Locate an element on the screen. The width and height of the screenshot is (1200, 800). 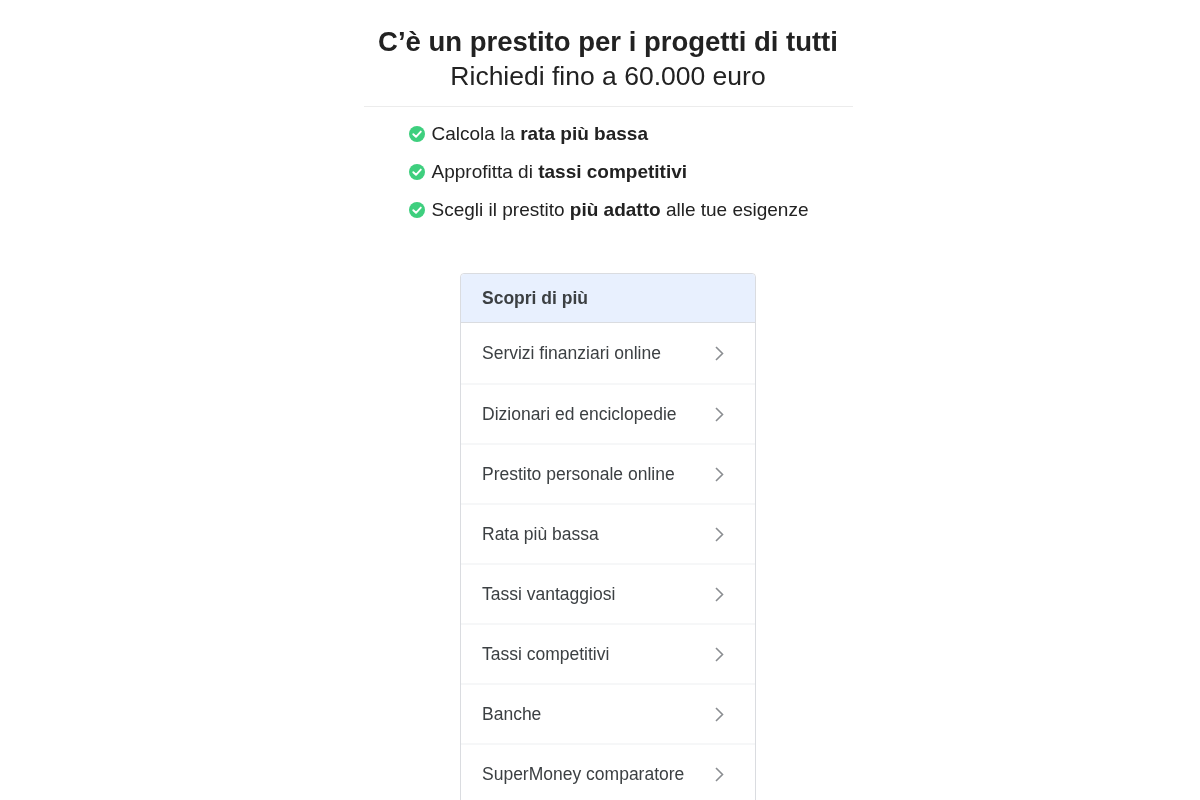
benefit-text: Approfitta di tassi competitivi is located at coordinates (559, 172).